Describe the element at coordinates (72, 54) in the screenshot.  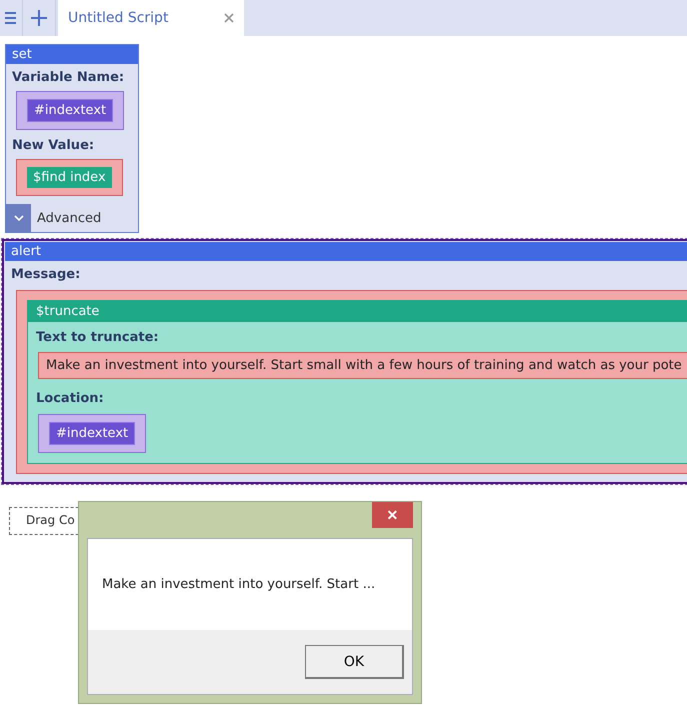
I see `block-title: set` at that location.